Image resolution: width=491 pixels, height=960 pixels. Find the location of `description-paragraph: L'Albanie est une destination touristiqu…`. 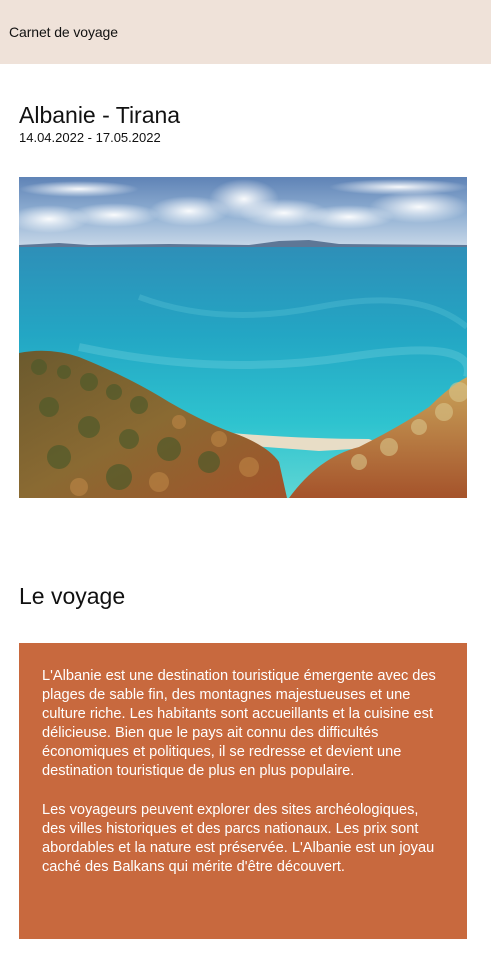

description-paragraph: L'Albanie est une destination touristiqu… is located at coordinates (239, 724).